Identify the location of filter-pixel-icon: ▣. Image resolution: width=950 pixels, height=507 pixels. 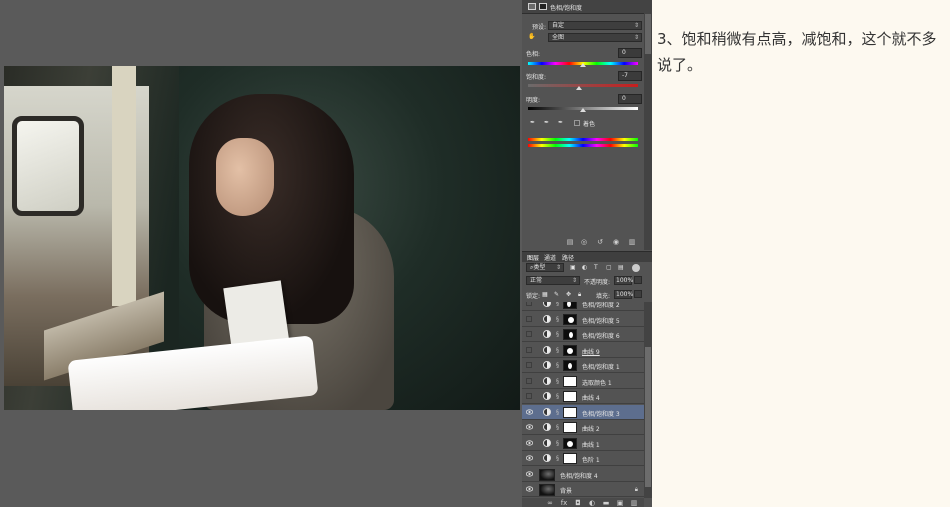
(573, 267).